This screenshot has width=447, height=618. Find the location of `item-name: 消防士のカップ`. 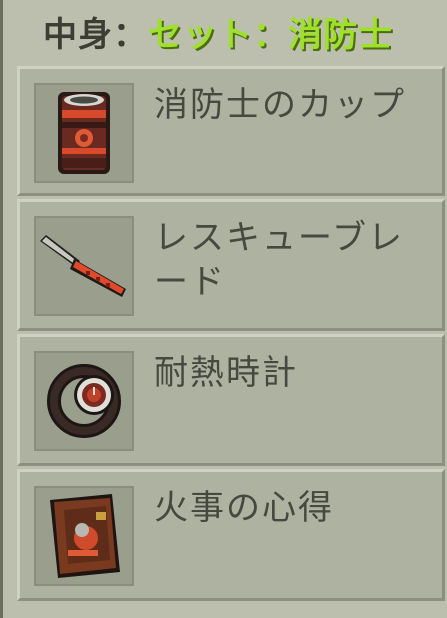

item-name: 消防士のカップ is located at coordinates (280, 105).